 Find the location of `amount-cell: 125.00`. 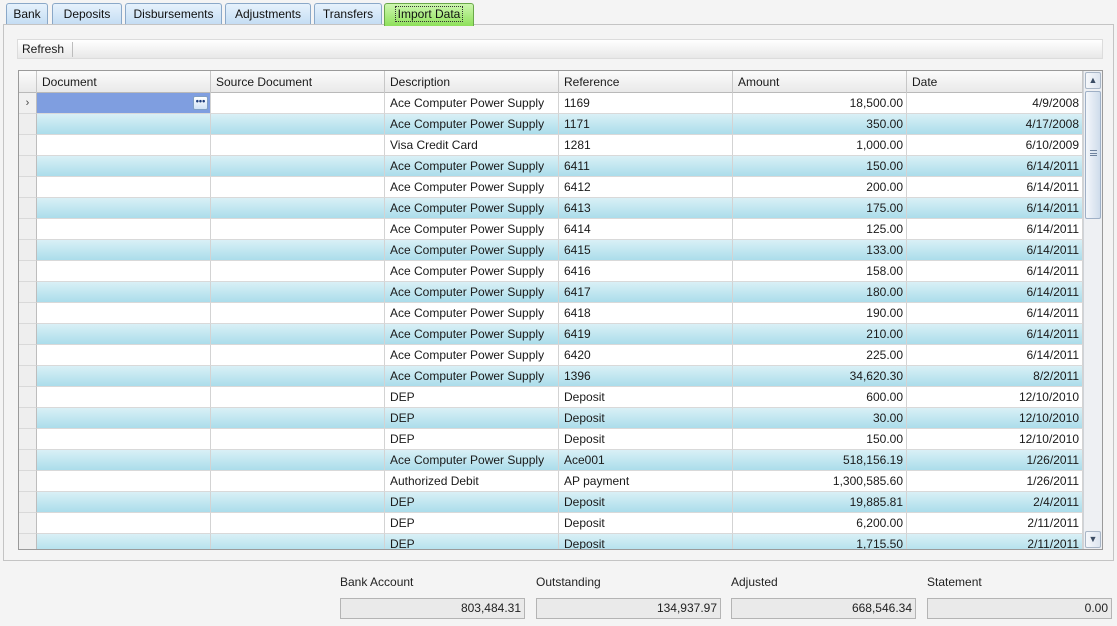

amount-cell: 125.00 is located at coordinates (820, 229).